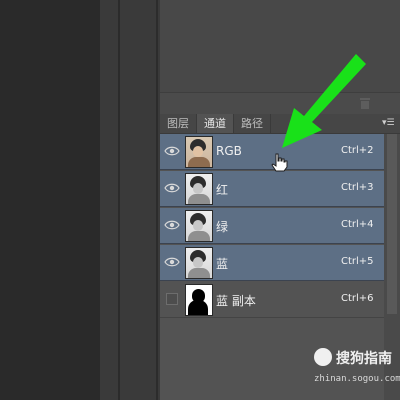  I want to click on channel-label: 蓝, so click(222, 264).